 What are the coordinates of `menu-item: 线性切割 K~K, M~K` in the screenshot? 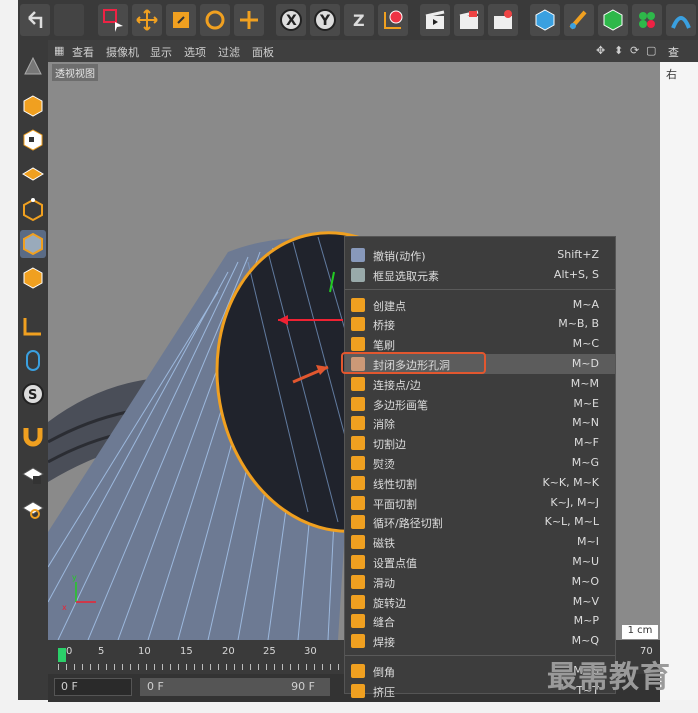 It's located at (480, 483).